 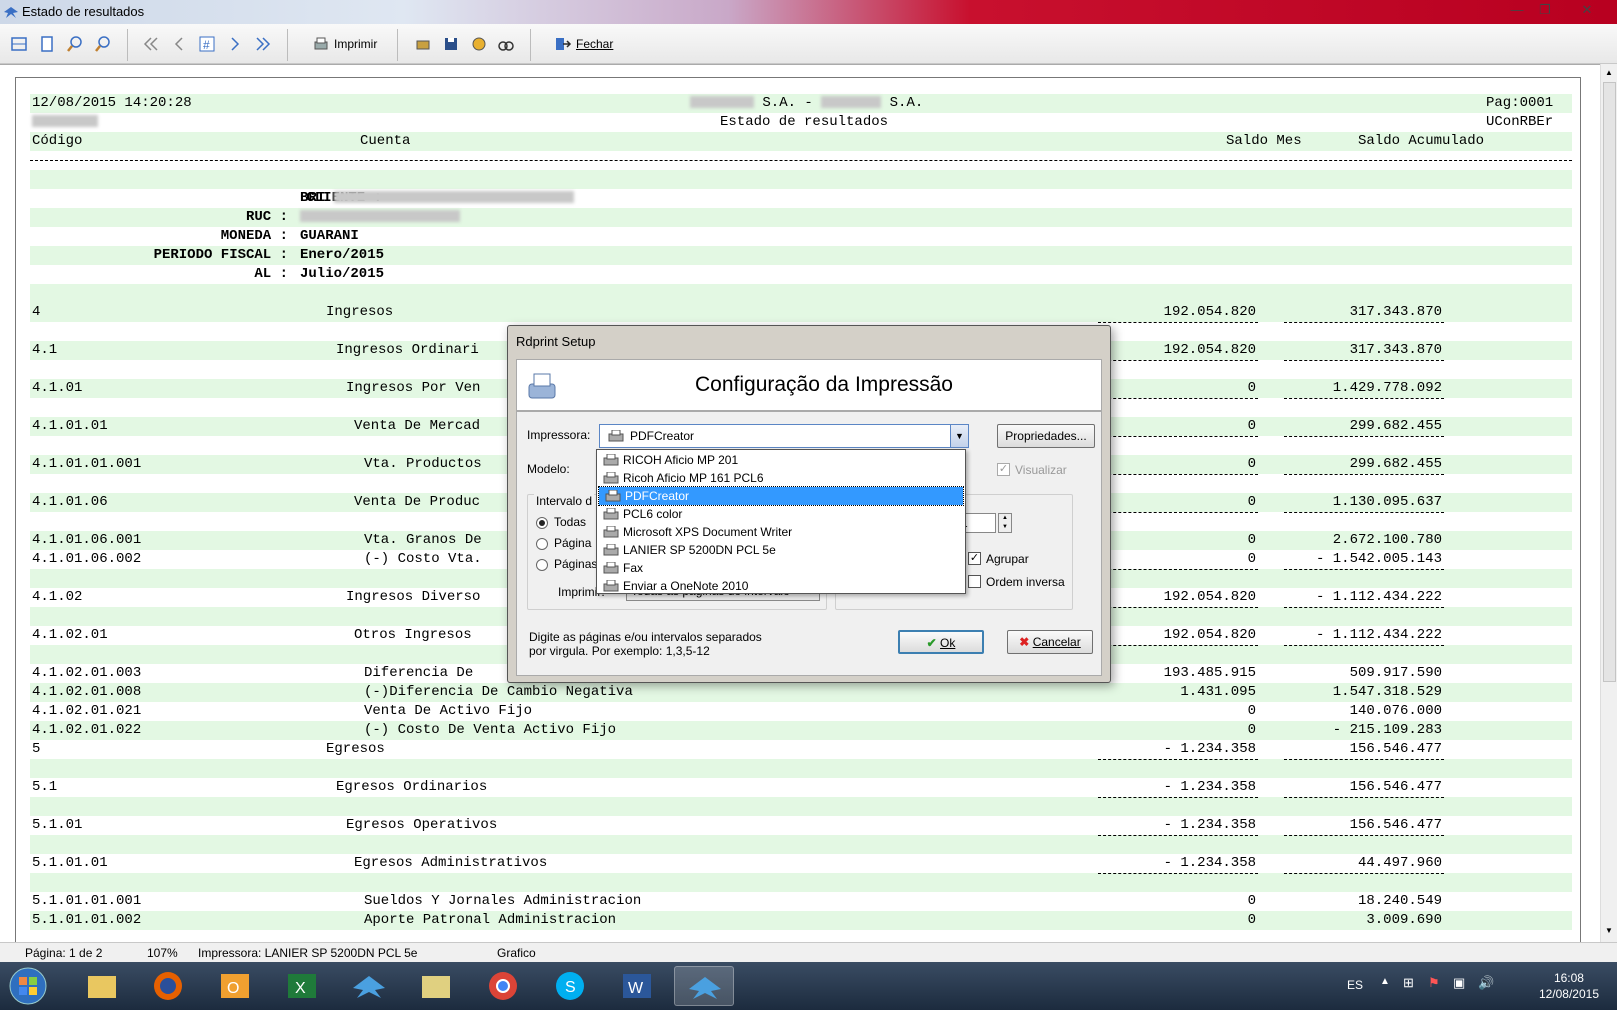 What do you see at coordinates (781, 514) in the screenshot?
I see `printer-option: PCL6 color` at bounding box center [781, 514].